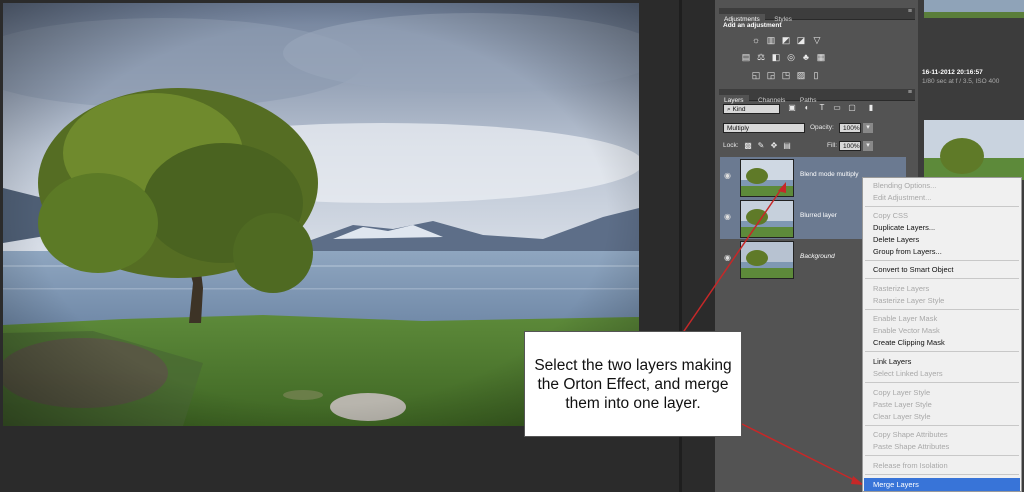  Describe the element at coordinates (908, 301) in the screenshot. I see `menu-item-rasterize-layer-style: Rasterize Layer Style` at that location.